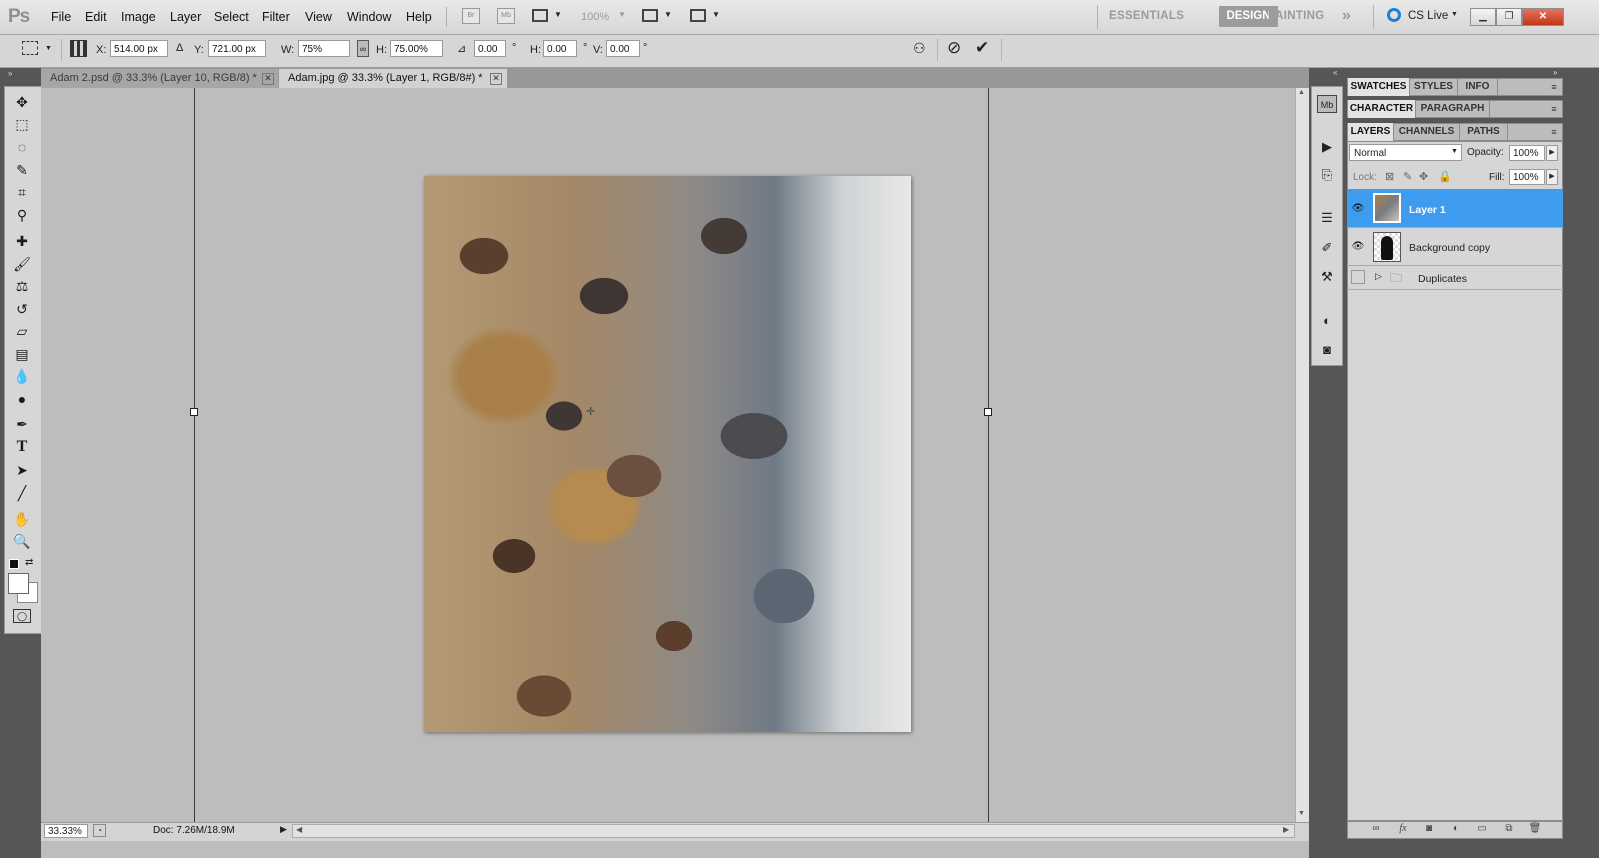  Describe the element at coordinates (1327, 277) in the screenshot. I see `clone-source-panel-icon: ⚒` at that location.